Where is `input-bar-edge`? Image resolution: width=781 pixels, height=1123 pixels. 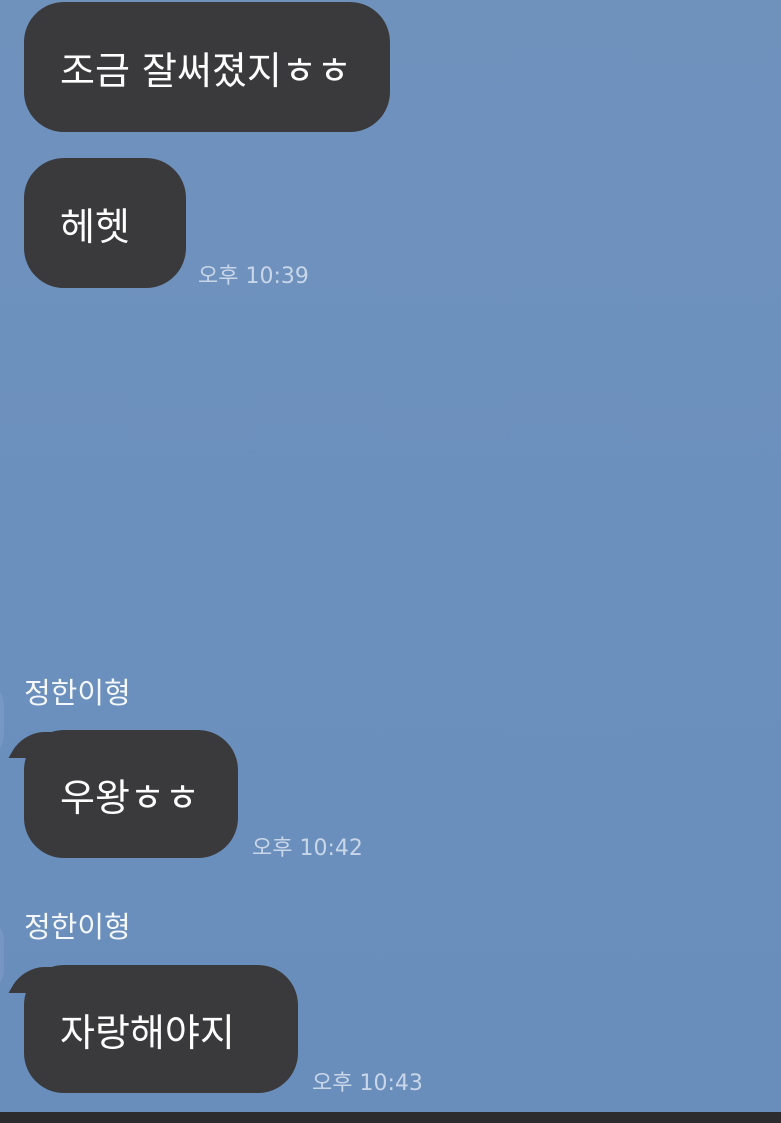 input-bar-edge is located at coordinates (390, 1117).